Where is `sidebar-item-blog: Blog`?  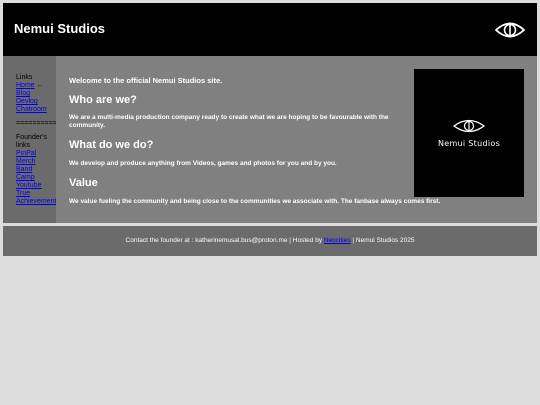
sidebar-item-blog: Blog is located at coordinates (38, 94).